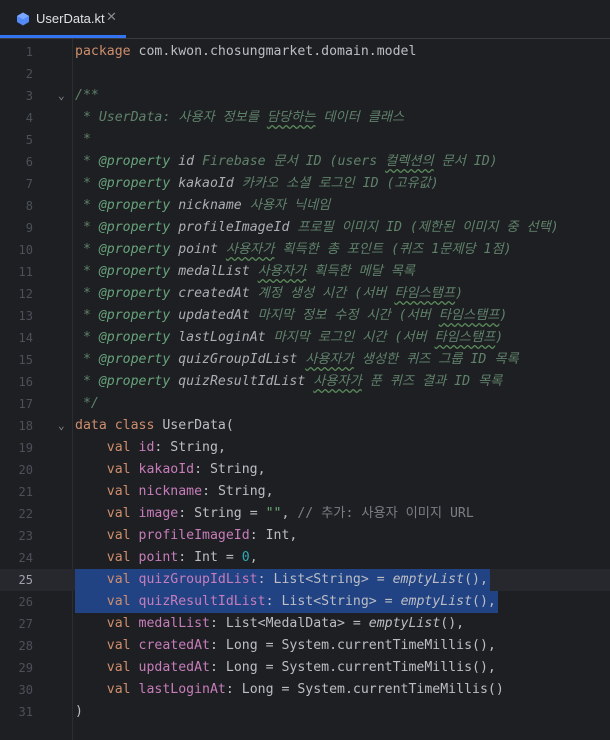  I want to click on code-line: 20 val kakaoId: String,, so click(305, 470).